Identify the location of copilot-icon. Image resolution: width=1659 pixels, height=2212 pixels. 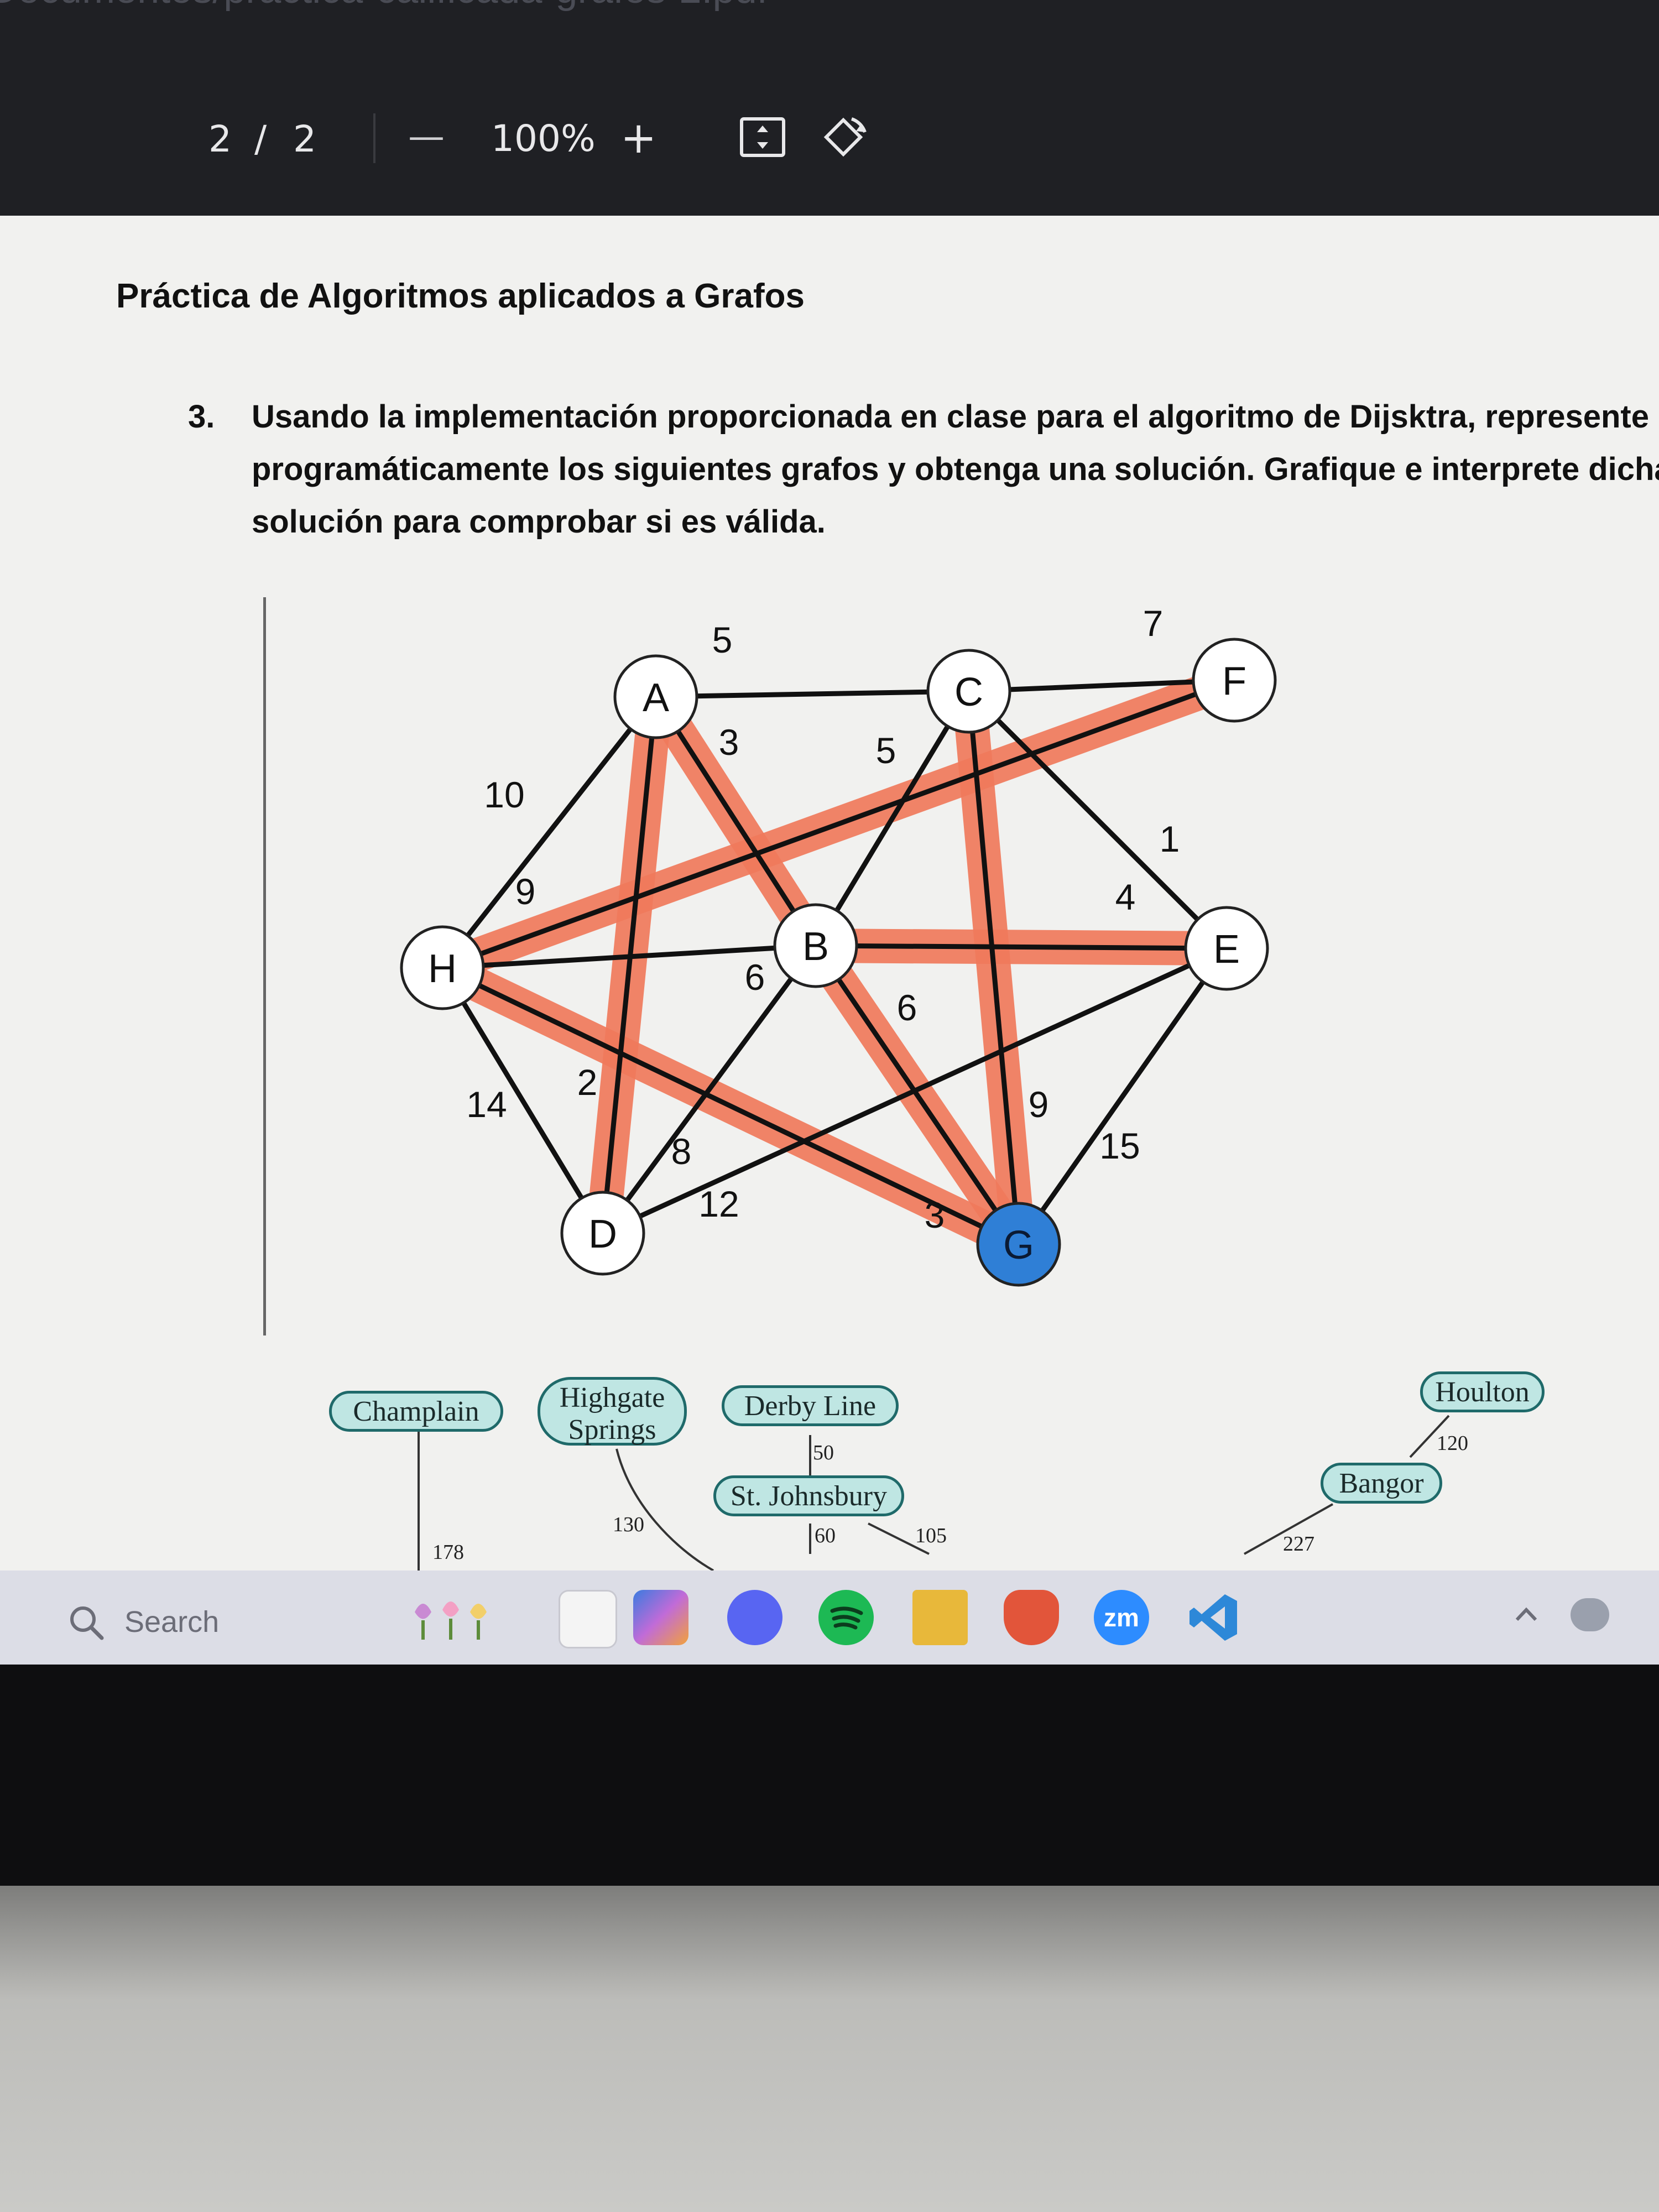
(660, 1618).